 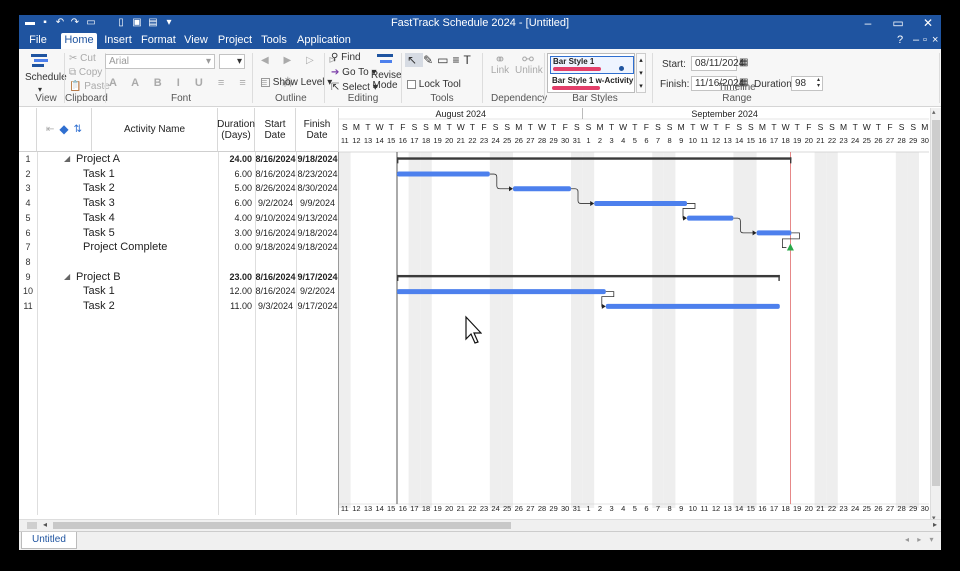 I want to click on tab-project: Project, so click(x=235, y=41).